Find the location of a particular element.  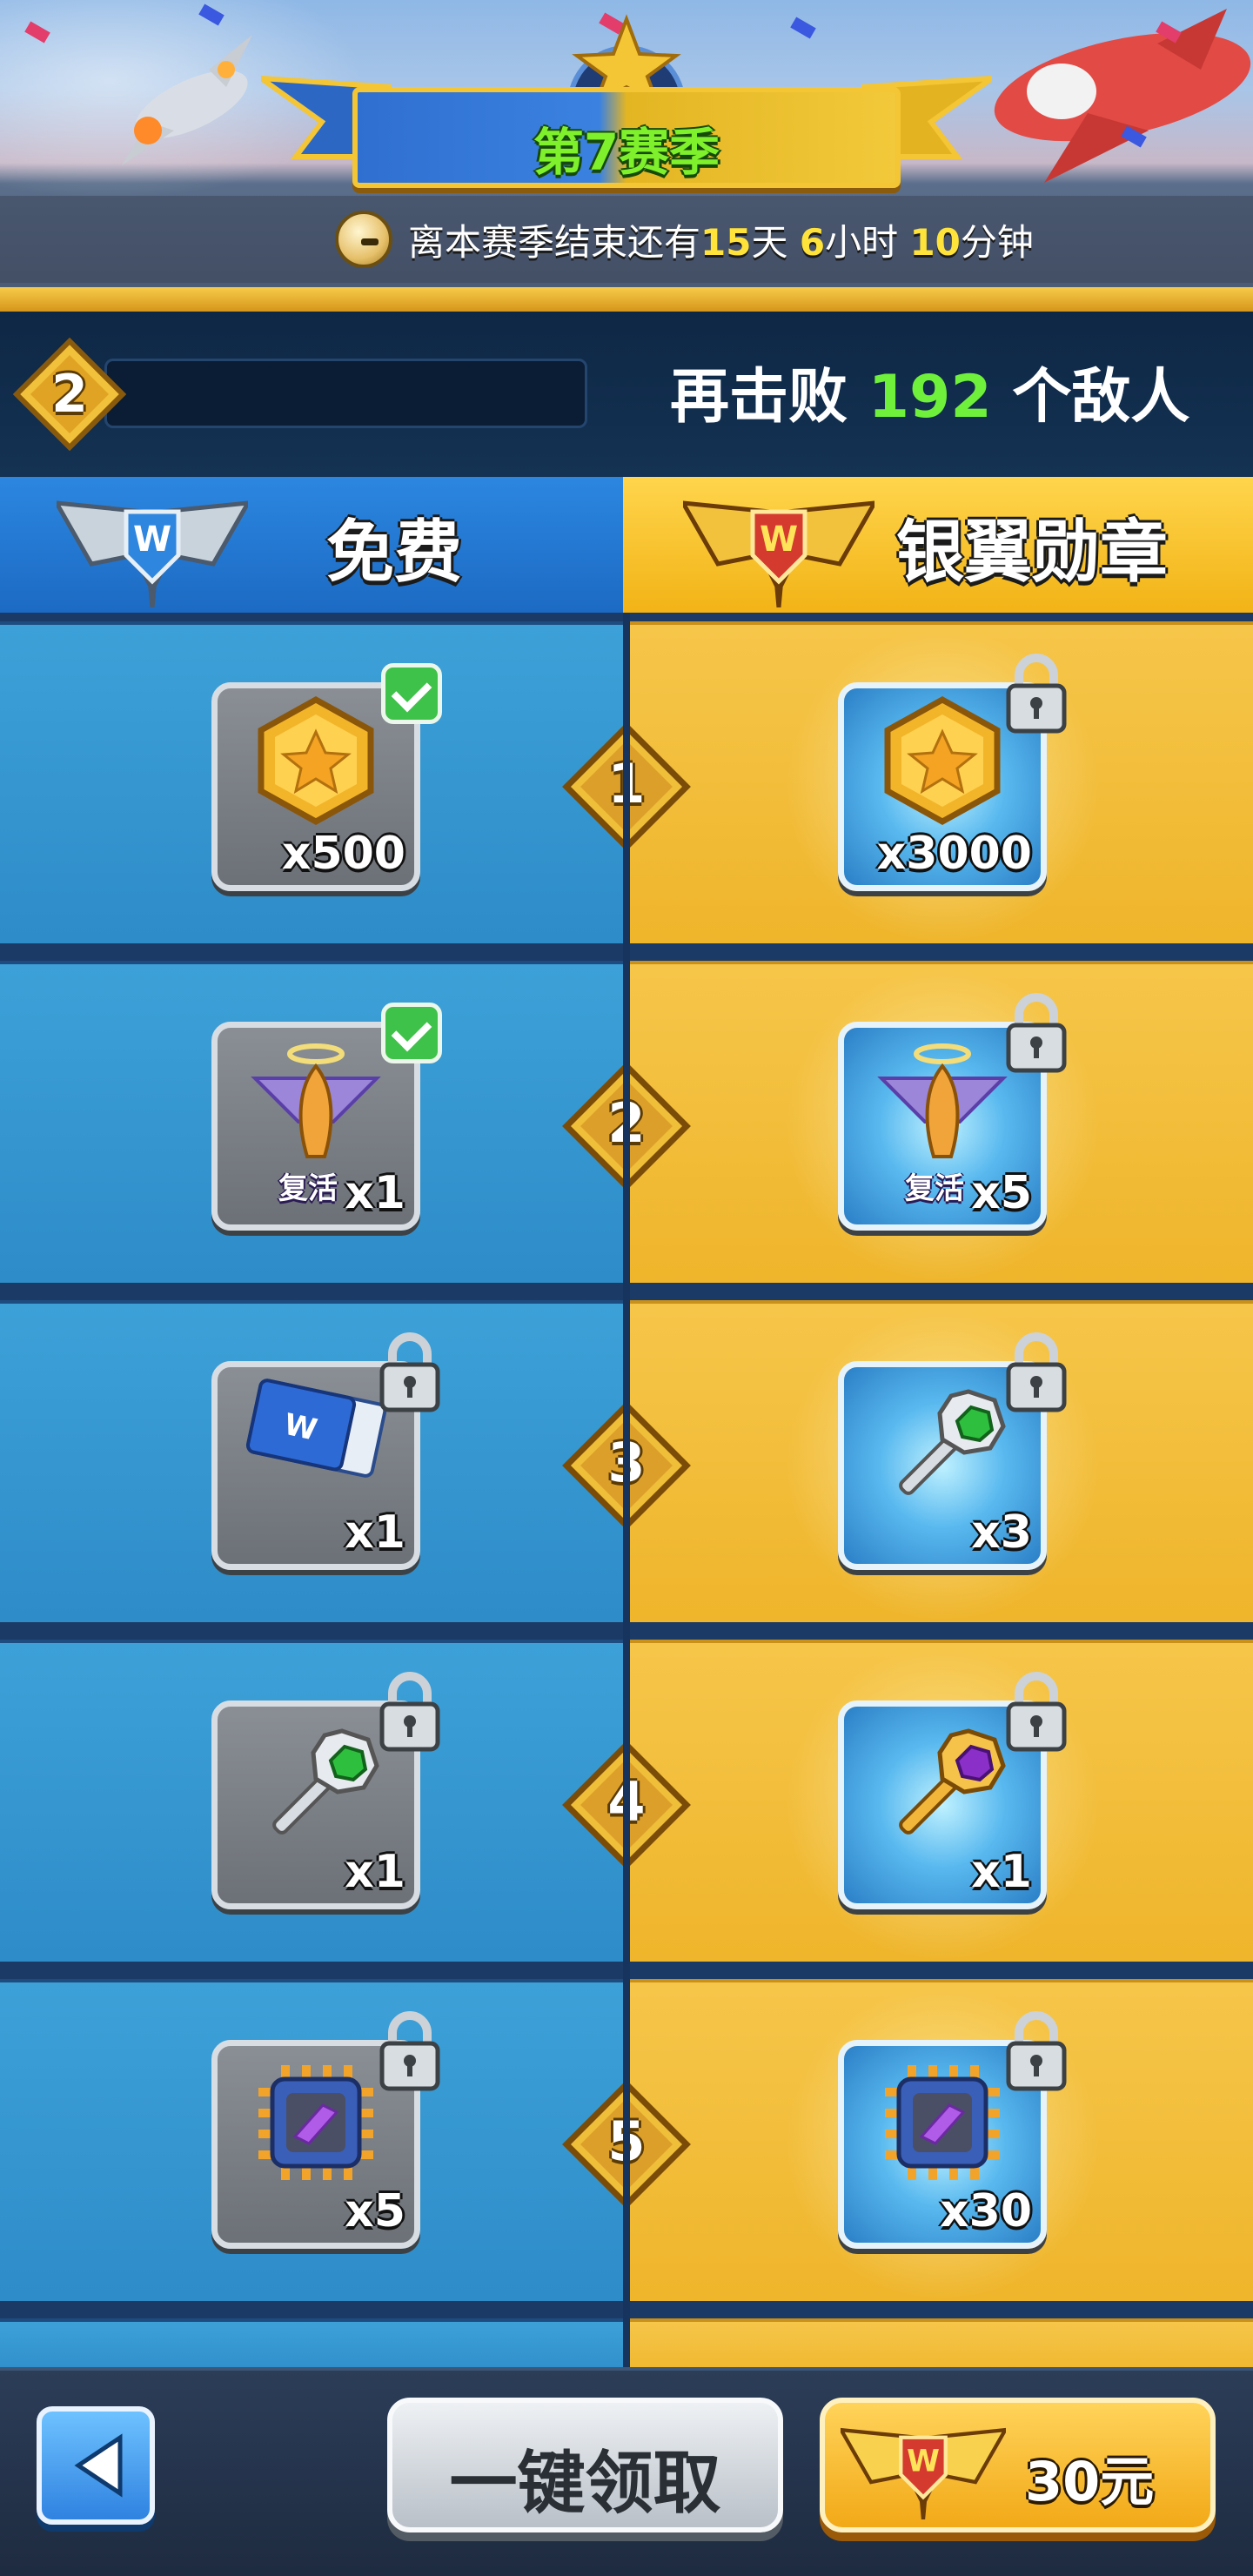

claim-all-button: 一键领取 is located at coordinates (585, 2465).